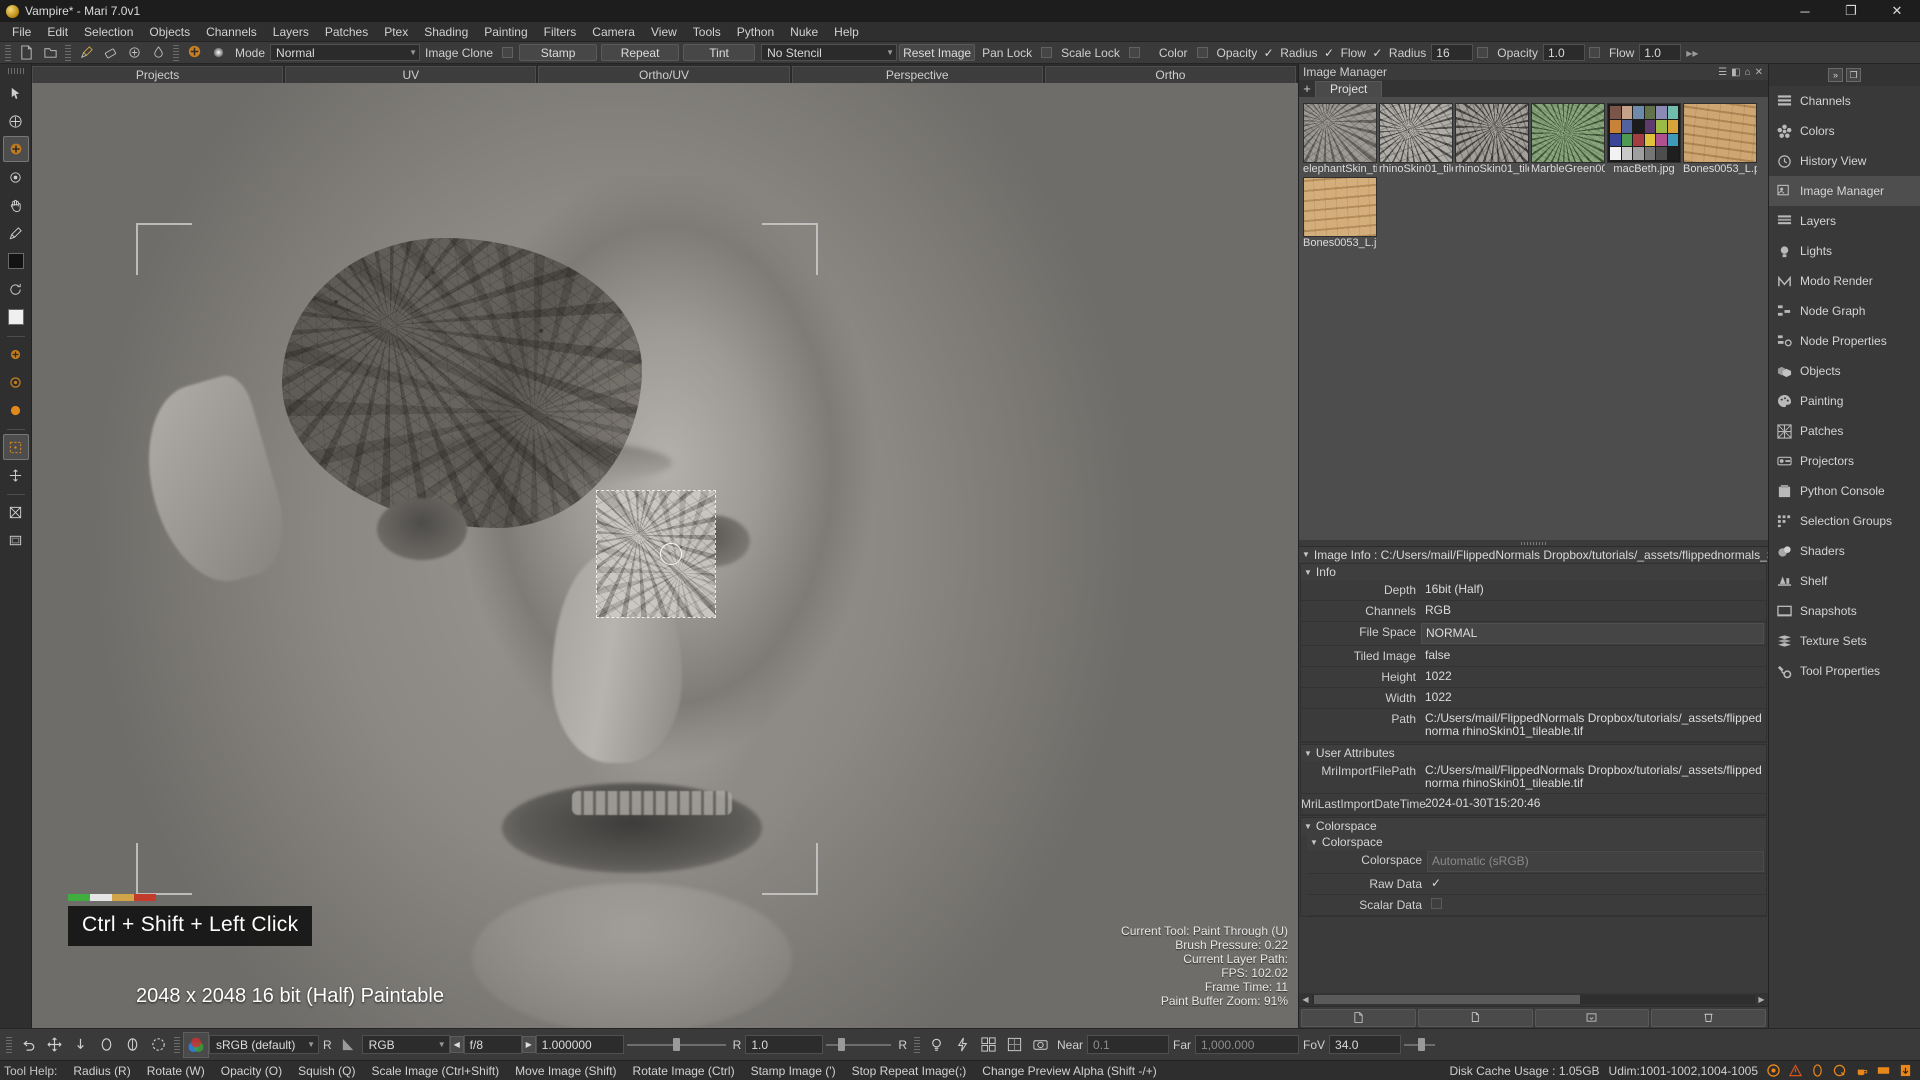 This screenshot has height=1080, width=1920. What do you see at coordinates (194, 52) in the screenshot?
I see `stamp-tool-icon` at bounding box center [194, 52].